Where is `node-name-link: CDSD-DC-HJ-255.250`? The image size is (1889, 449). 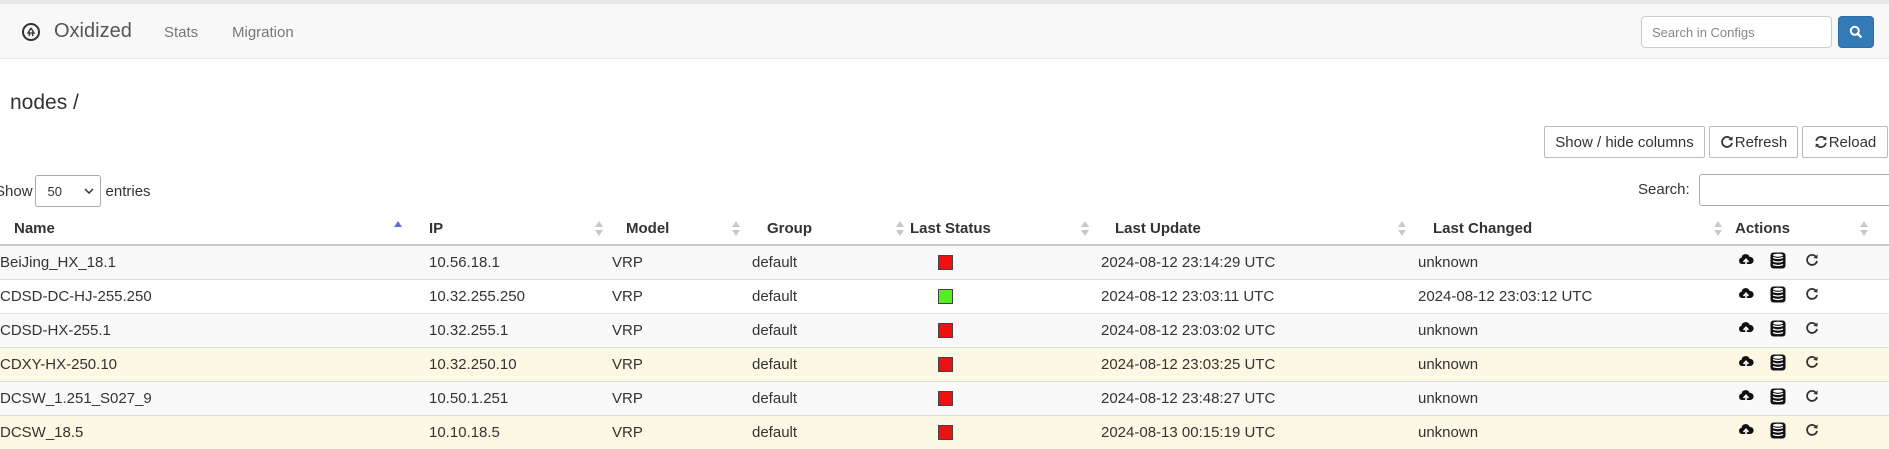 node-name-link: CDSD-DC-HJ-255.250 is located at coordinates (76, 296).